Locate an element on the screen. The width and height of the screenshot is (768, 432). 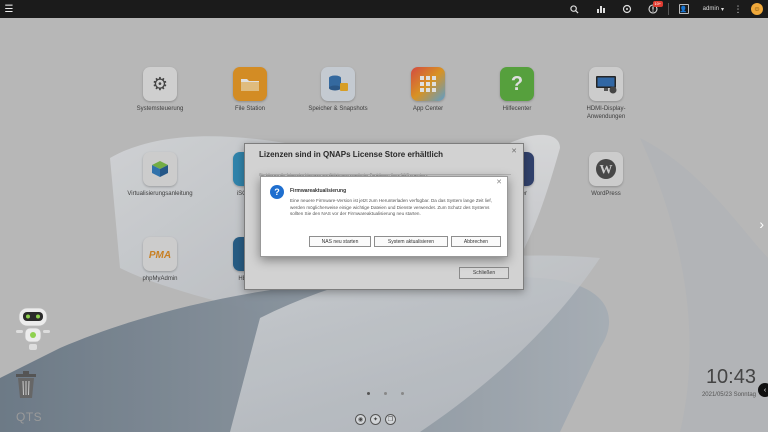
divider is located at coordinates (668, 9).